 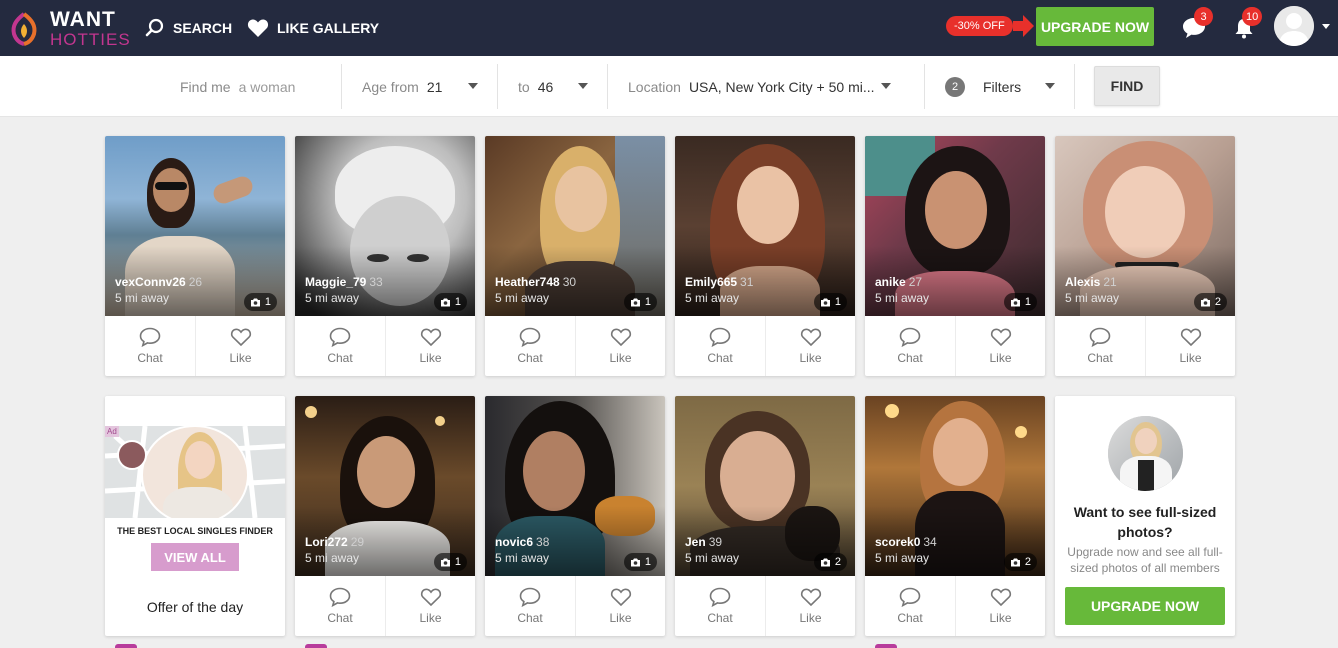 What do you see at coordinates (260, 86) in the screenshot?
I see `find-me-select: Find me a woman` at bounding box center [260, 86].